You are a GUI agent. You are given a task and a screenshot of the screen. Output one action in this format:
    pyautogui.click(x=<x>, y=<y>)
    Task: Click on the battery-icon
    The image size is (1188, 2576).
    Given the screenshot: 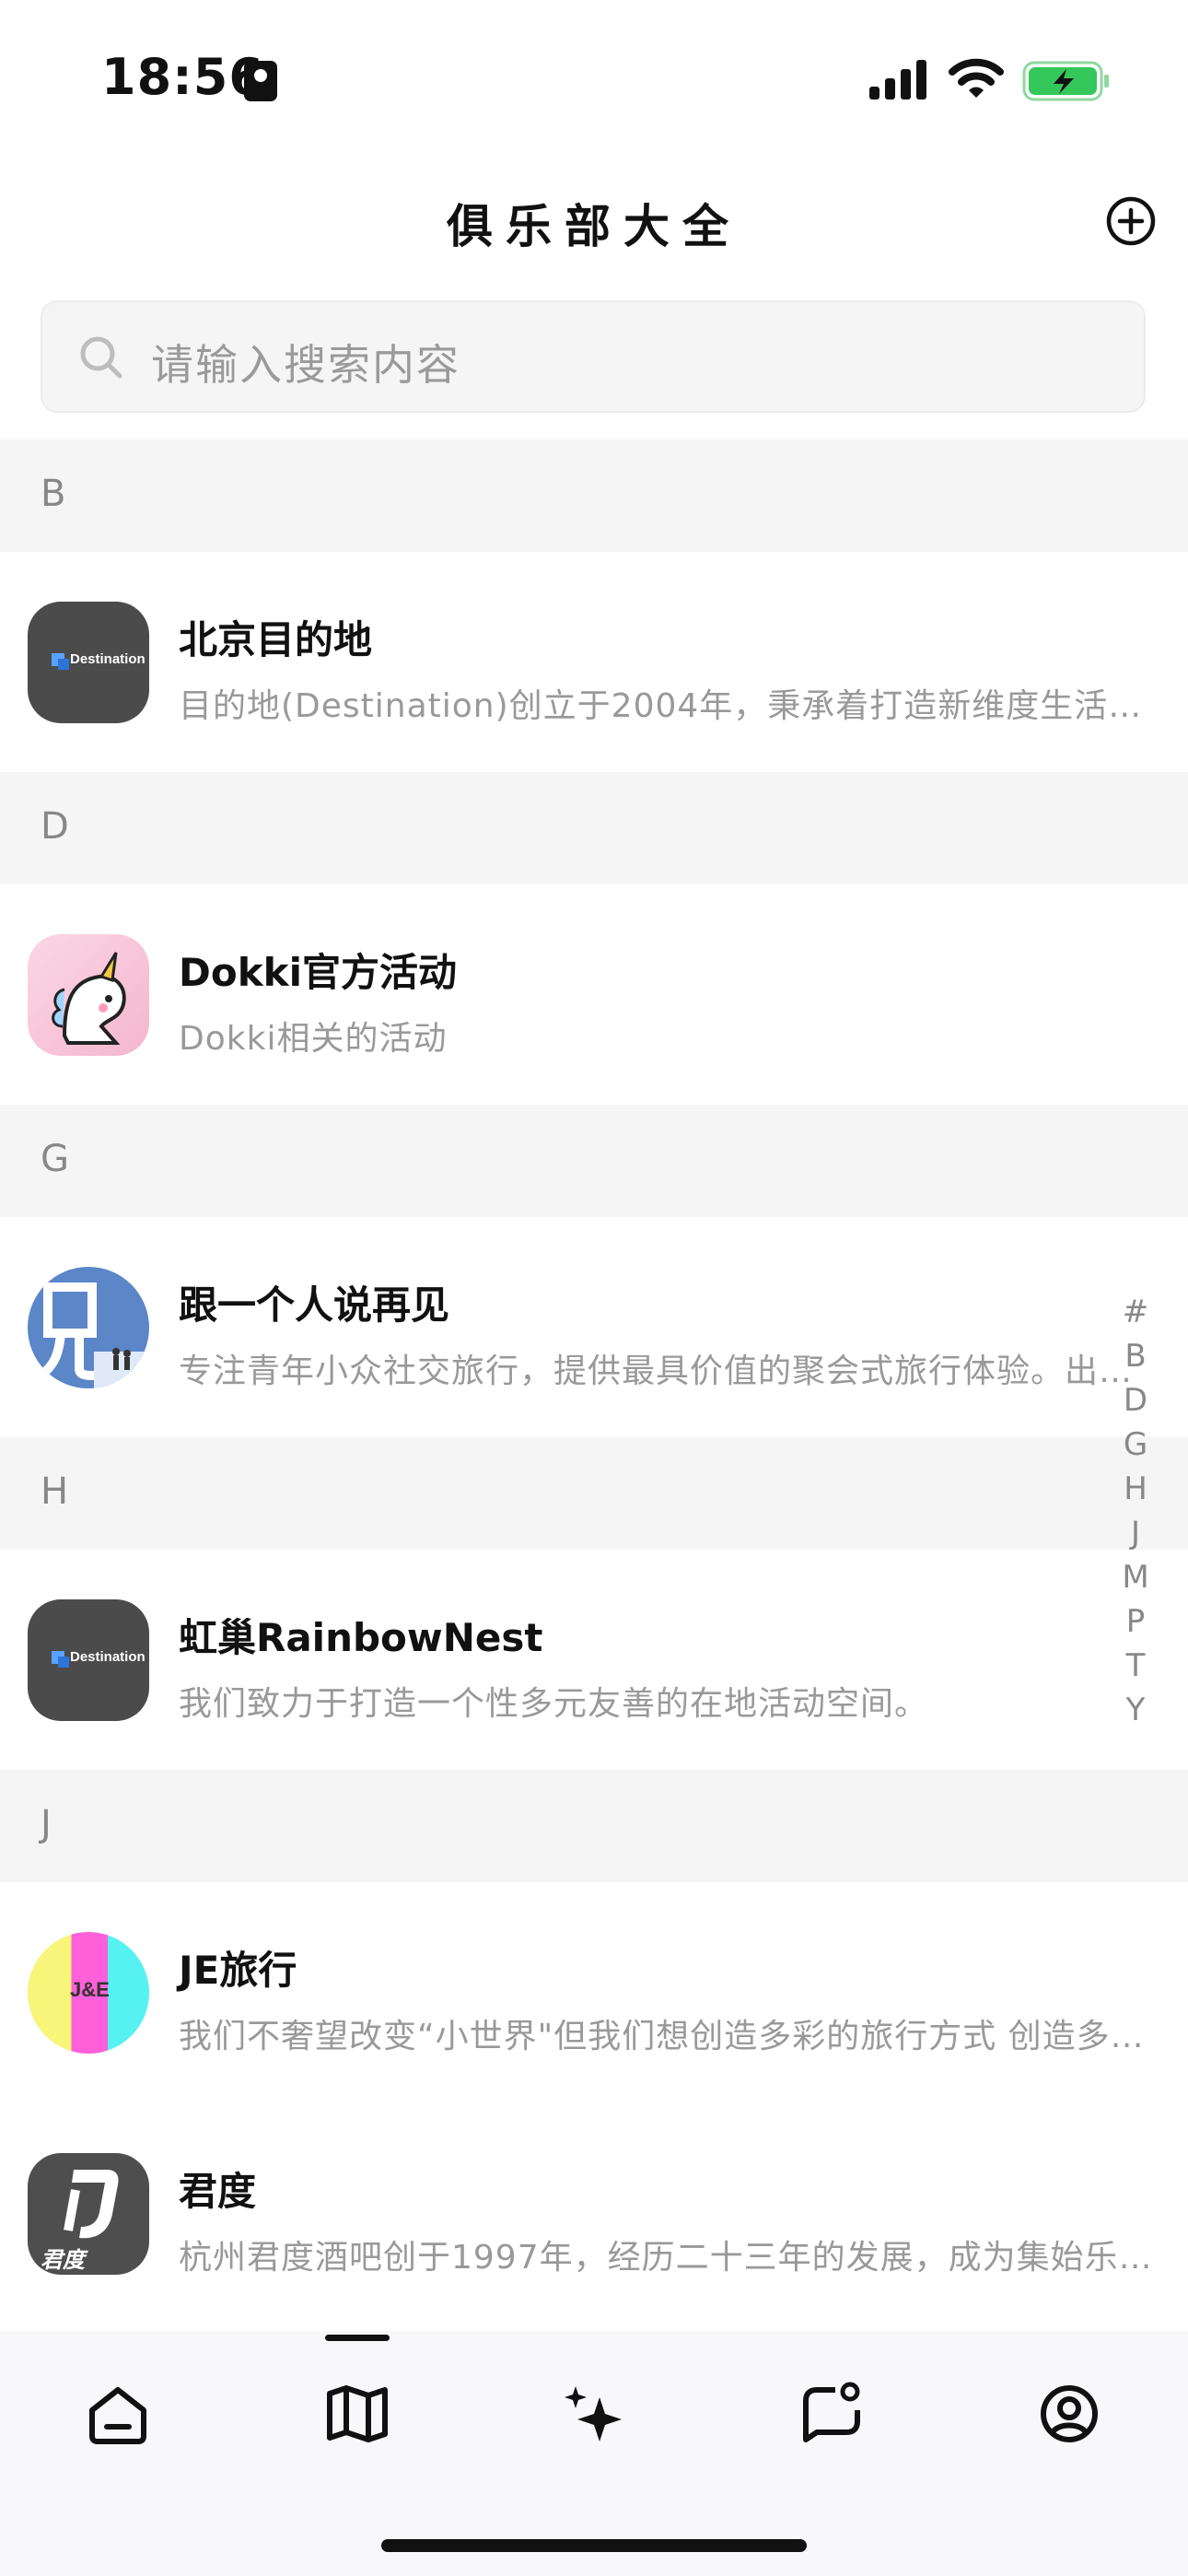 What is the action you would take?
    pyautogui.click(x=1065, y=81)
    